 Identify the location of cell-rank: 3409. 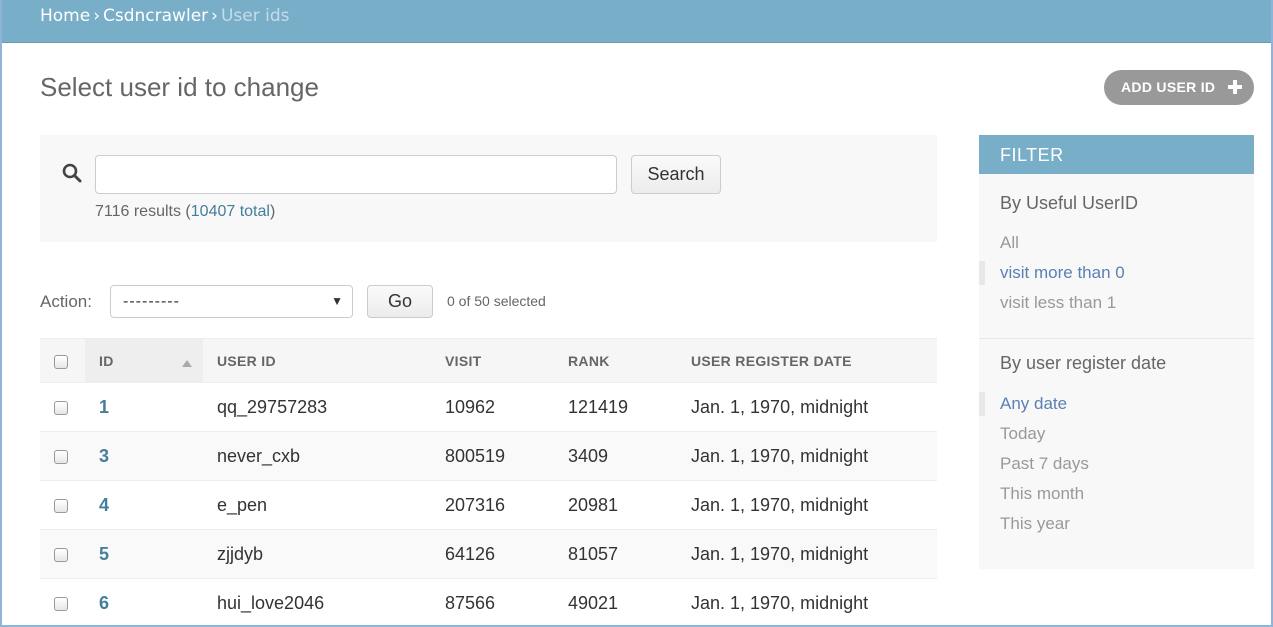
(615, 456).